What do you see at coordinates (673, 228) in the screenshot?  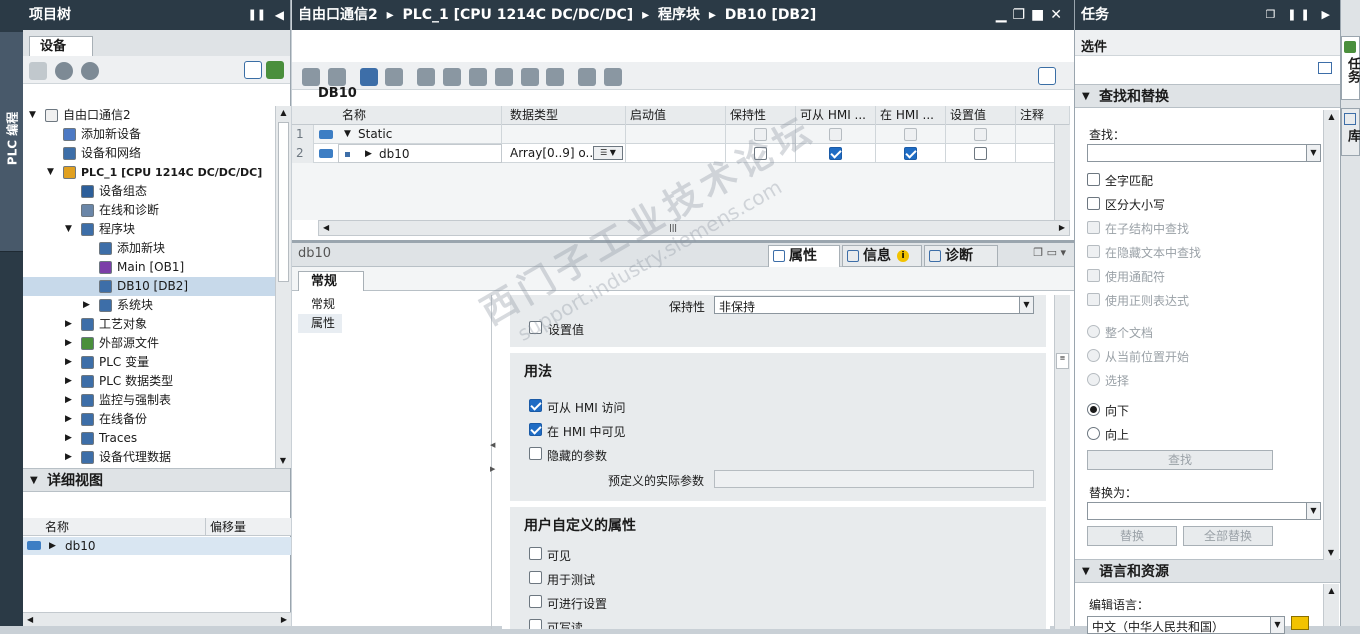 I see `grid-hscroll-grip: |||` at bounding box center [673, 228].